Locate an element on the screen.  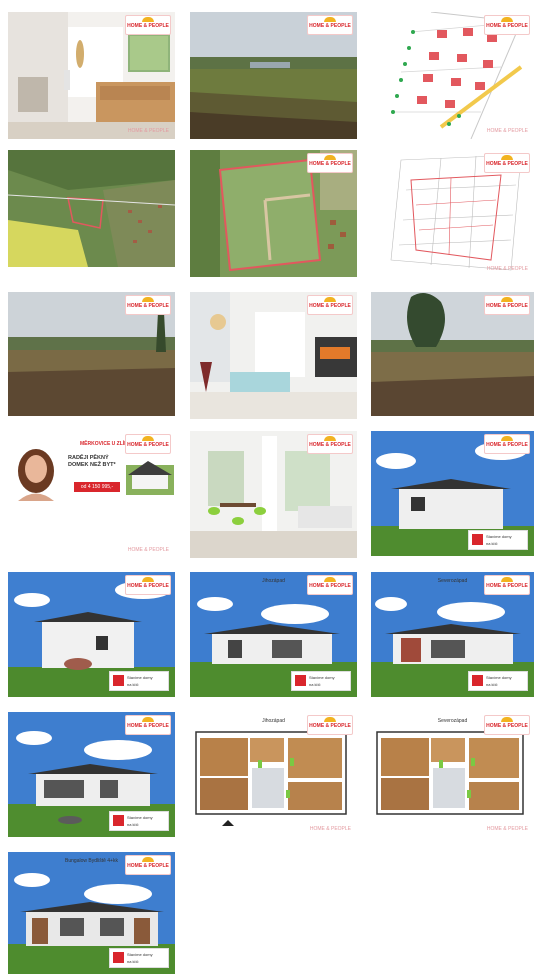
gallery-thumb-12: HOME & PEOPLE Stavíme domy na klíč is located at coordinates (452, 493).